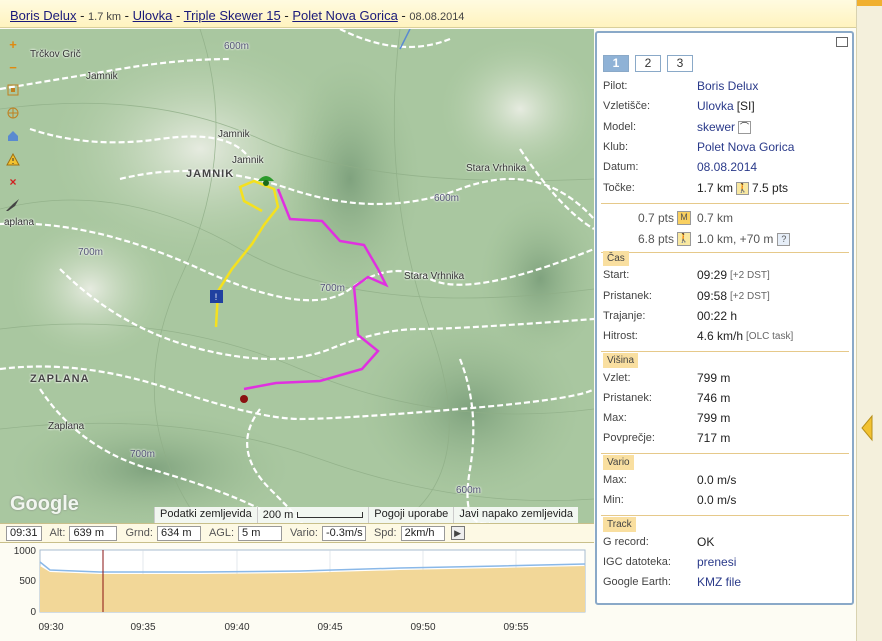 This screenshot has height=641, width=882. What do you see at coordinates (680, 63) in the screenshot?
I see `tab-3: 3` at bounding box center [680, 63].